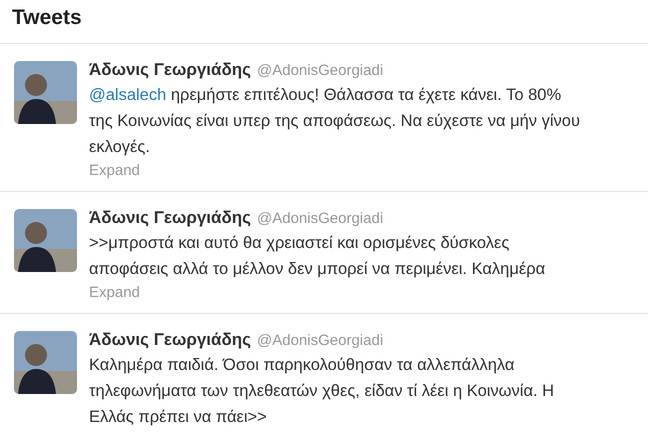  Describe the element at coordinates (321, 391) in the screenshot. I see `tweet-text: Καλημέρα παιδιά. Όσοι παρηκολούθησαν τα αλλεπάλληλα τηλεφωνήματα των τηλεθεατών χθες, είδαν τί λέει η Κοινωνία. Η Ελλάς πρέπει να πάει>>` at that location.